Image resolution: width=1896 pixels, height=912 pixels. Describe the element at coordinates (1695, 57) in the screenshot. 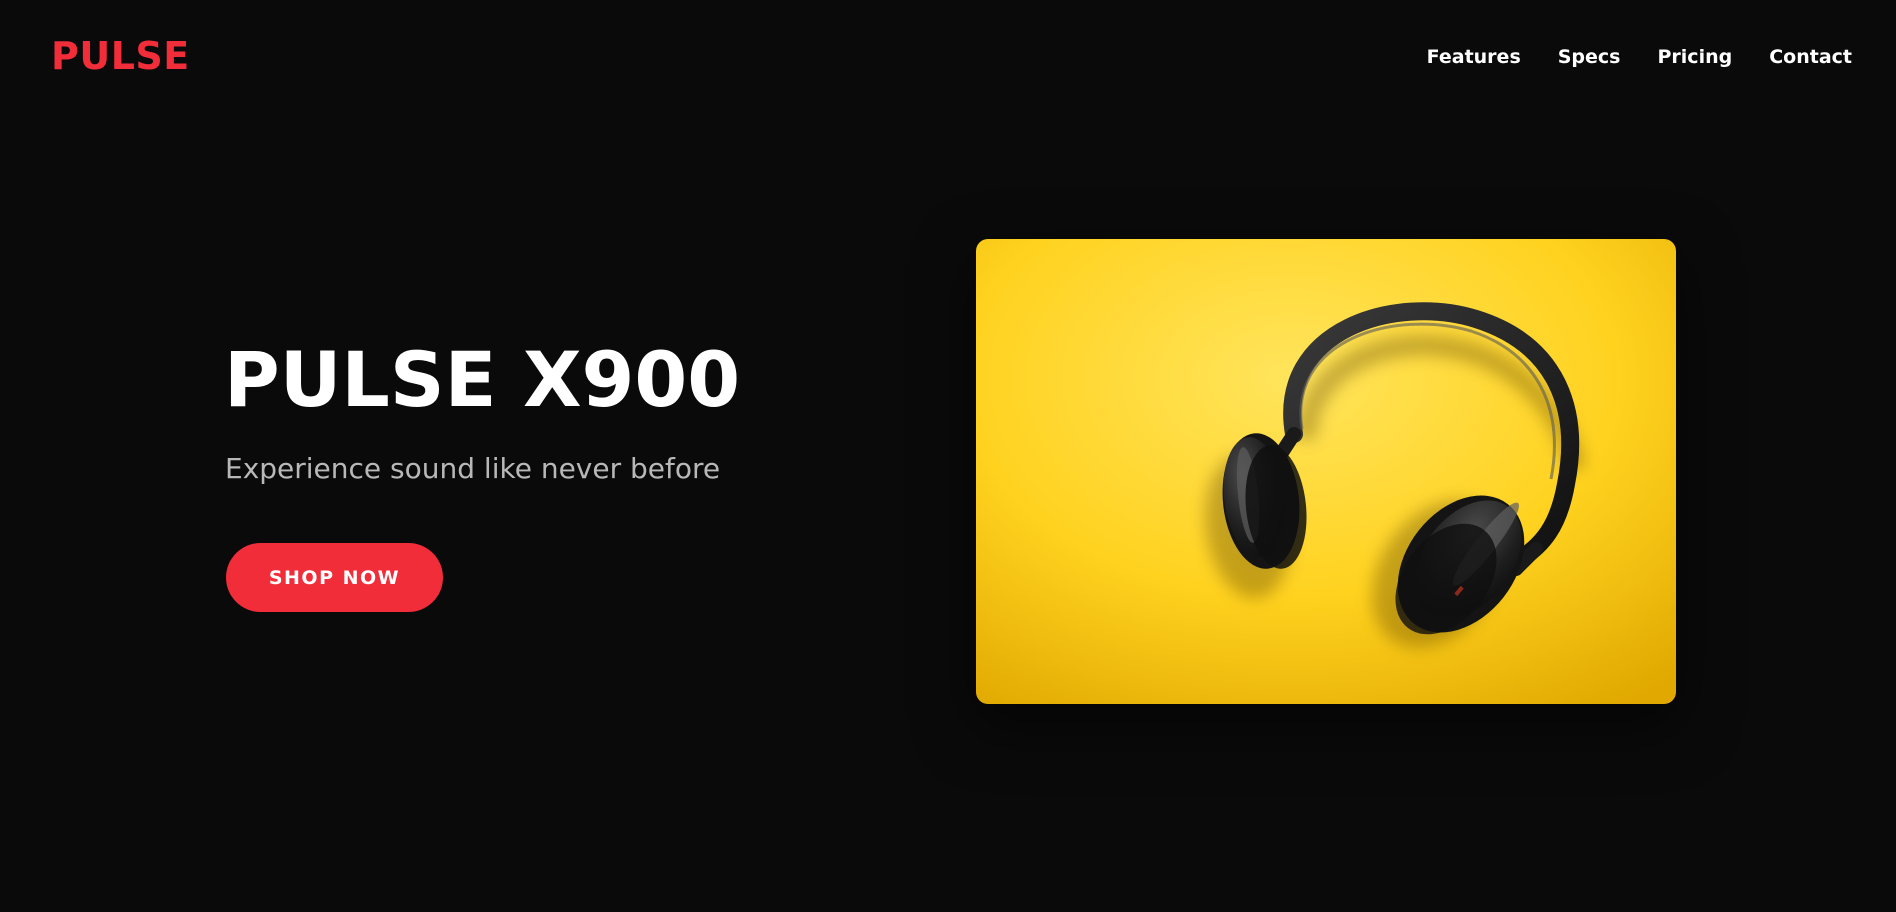

I see `nav-link-pricing: Pricing` at that location.